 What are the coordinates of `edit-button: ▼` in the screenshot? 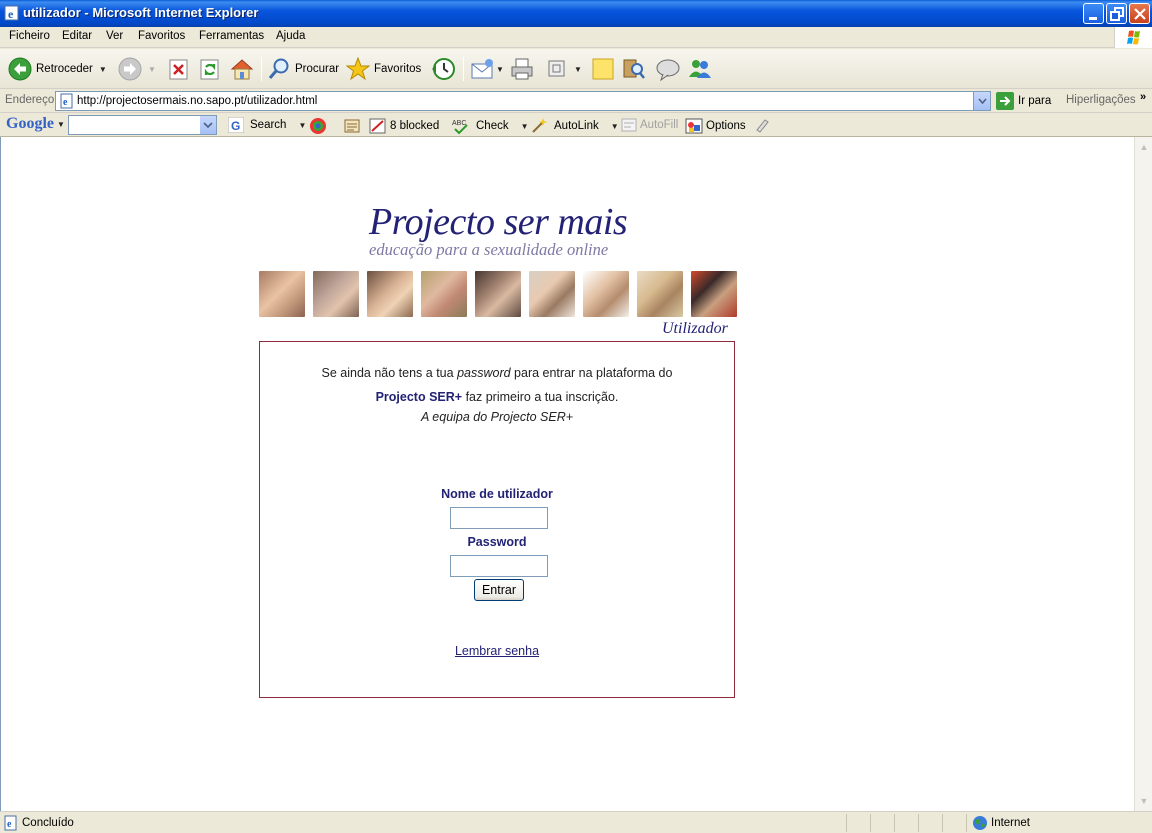 It's located at (564, 69).